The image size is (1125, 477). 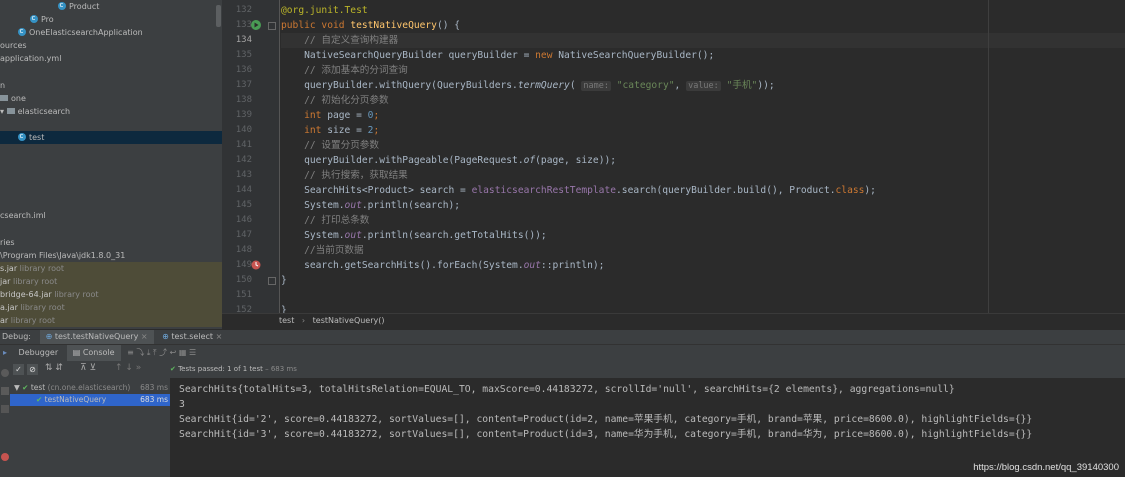 I want to click on folder-icon, so click(x=10, y=111).